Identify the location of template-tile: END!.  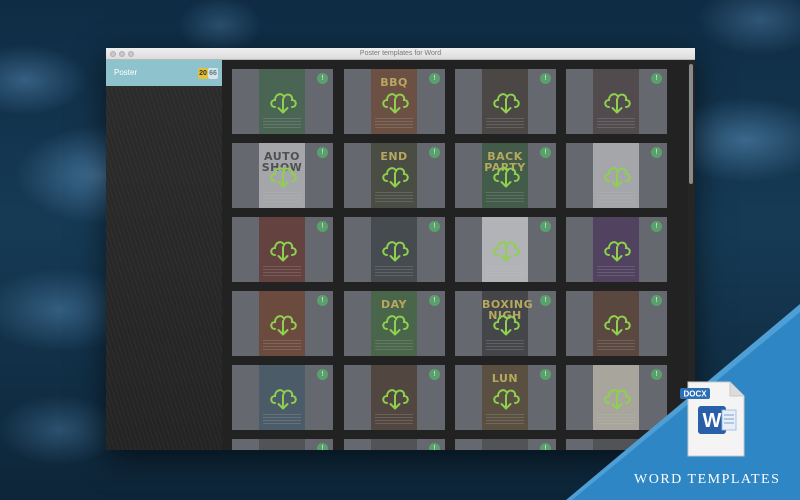
(394, 175).